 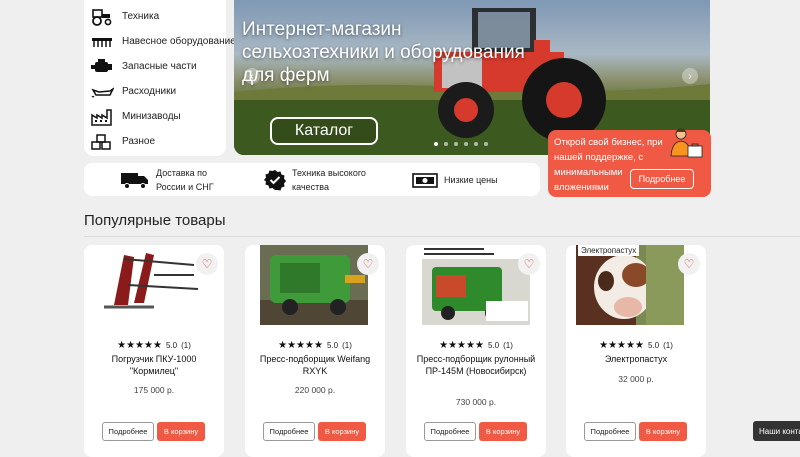 What do you see at coordinates (179, 41) in the screenshot?
I see `sidebar-item-label: Навесное оборудование` at bounding box center [179, 41].